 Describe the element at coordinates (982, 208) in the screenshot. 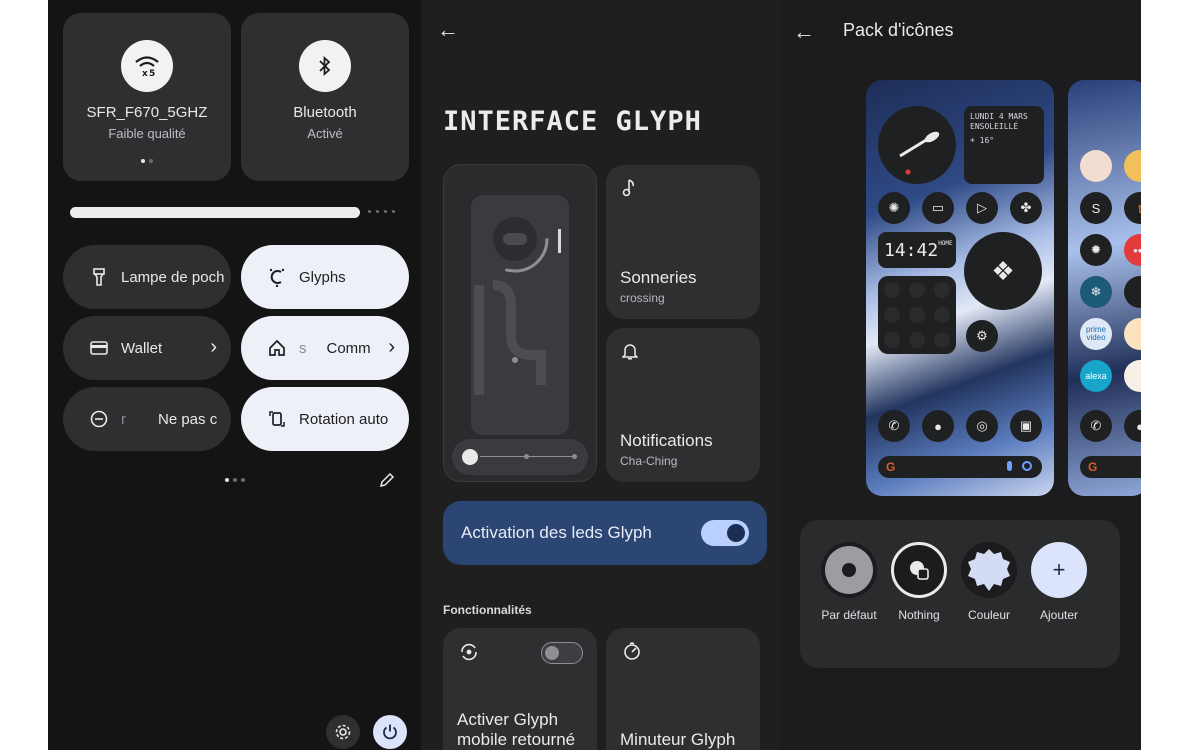

I see `play-store-app-icon: ▷` at that location.